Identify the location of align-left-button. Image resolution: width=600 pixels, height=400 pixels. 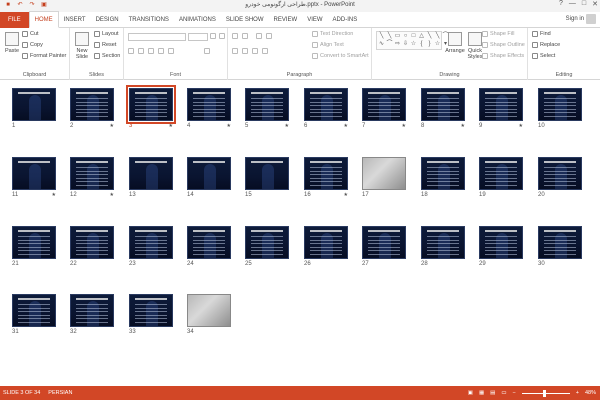
(235, 51).